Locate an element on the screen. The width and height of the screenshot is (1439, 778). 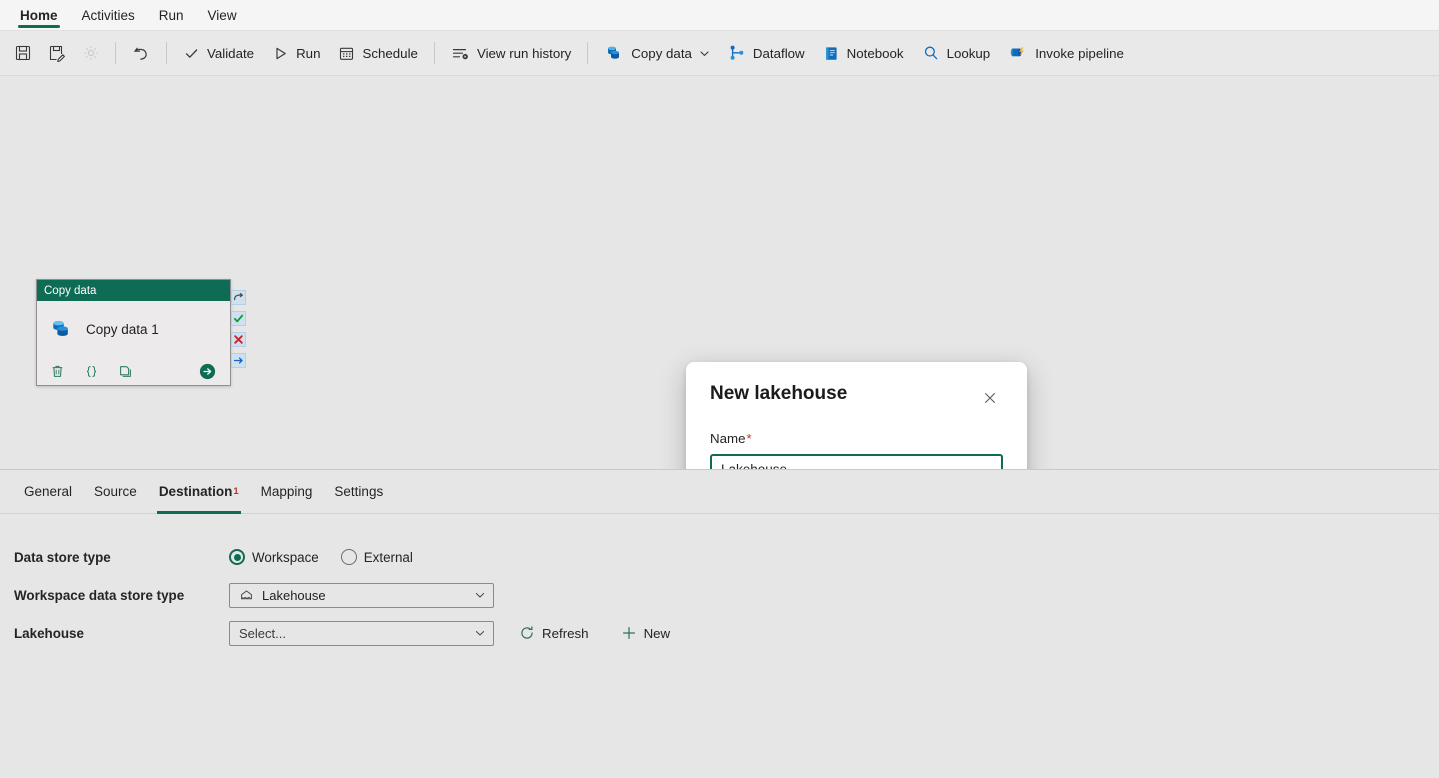
close-icon is located at coordinates (990, 398).